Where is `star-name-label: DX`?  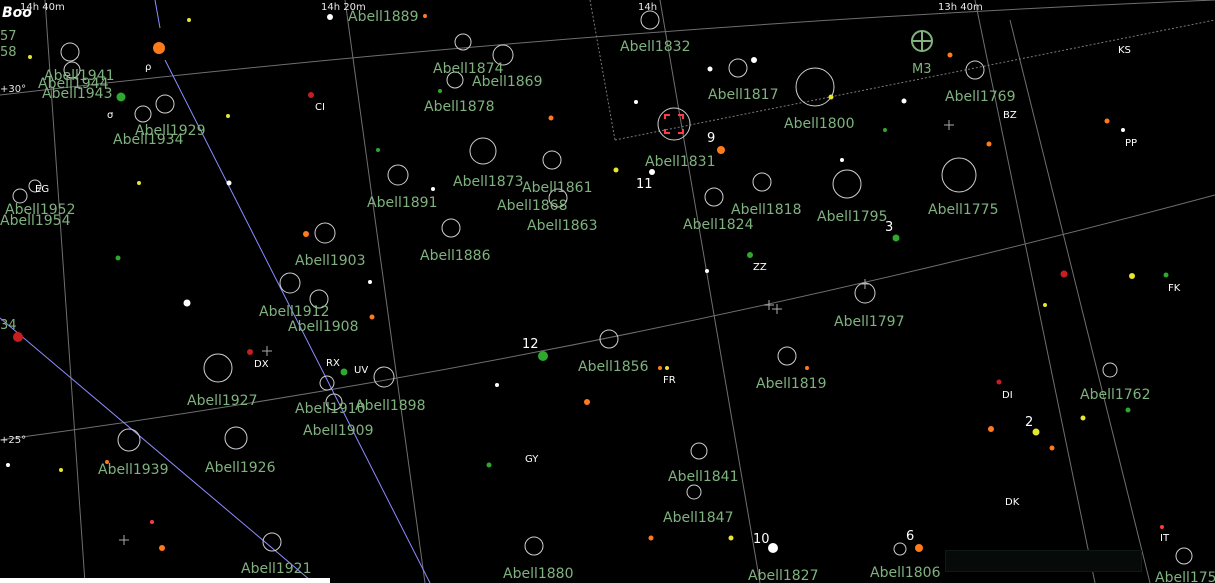
star-name-label: DX is located at coordinates (261, 364).